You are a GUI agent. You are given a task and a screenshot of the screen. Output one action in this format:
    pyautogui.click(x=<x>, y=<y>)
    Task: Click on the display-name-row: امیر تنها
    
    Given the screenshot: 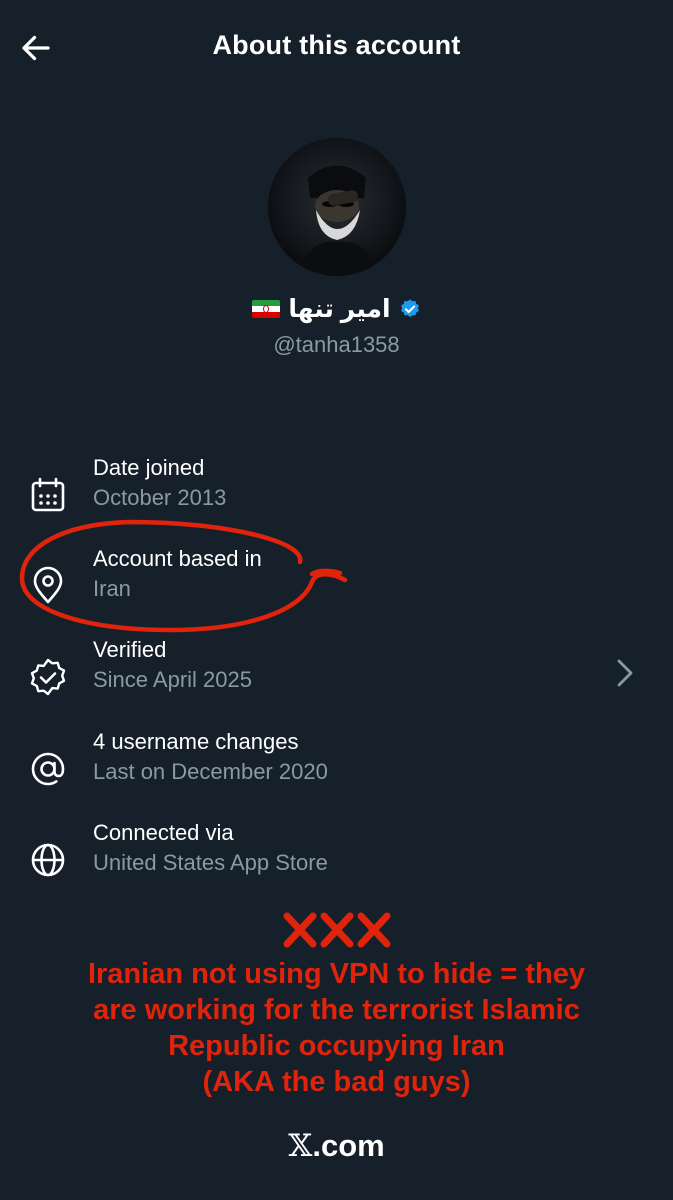 What is the action you would take?
    pyautogui.click(x=336, y=309)
    